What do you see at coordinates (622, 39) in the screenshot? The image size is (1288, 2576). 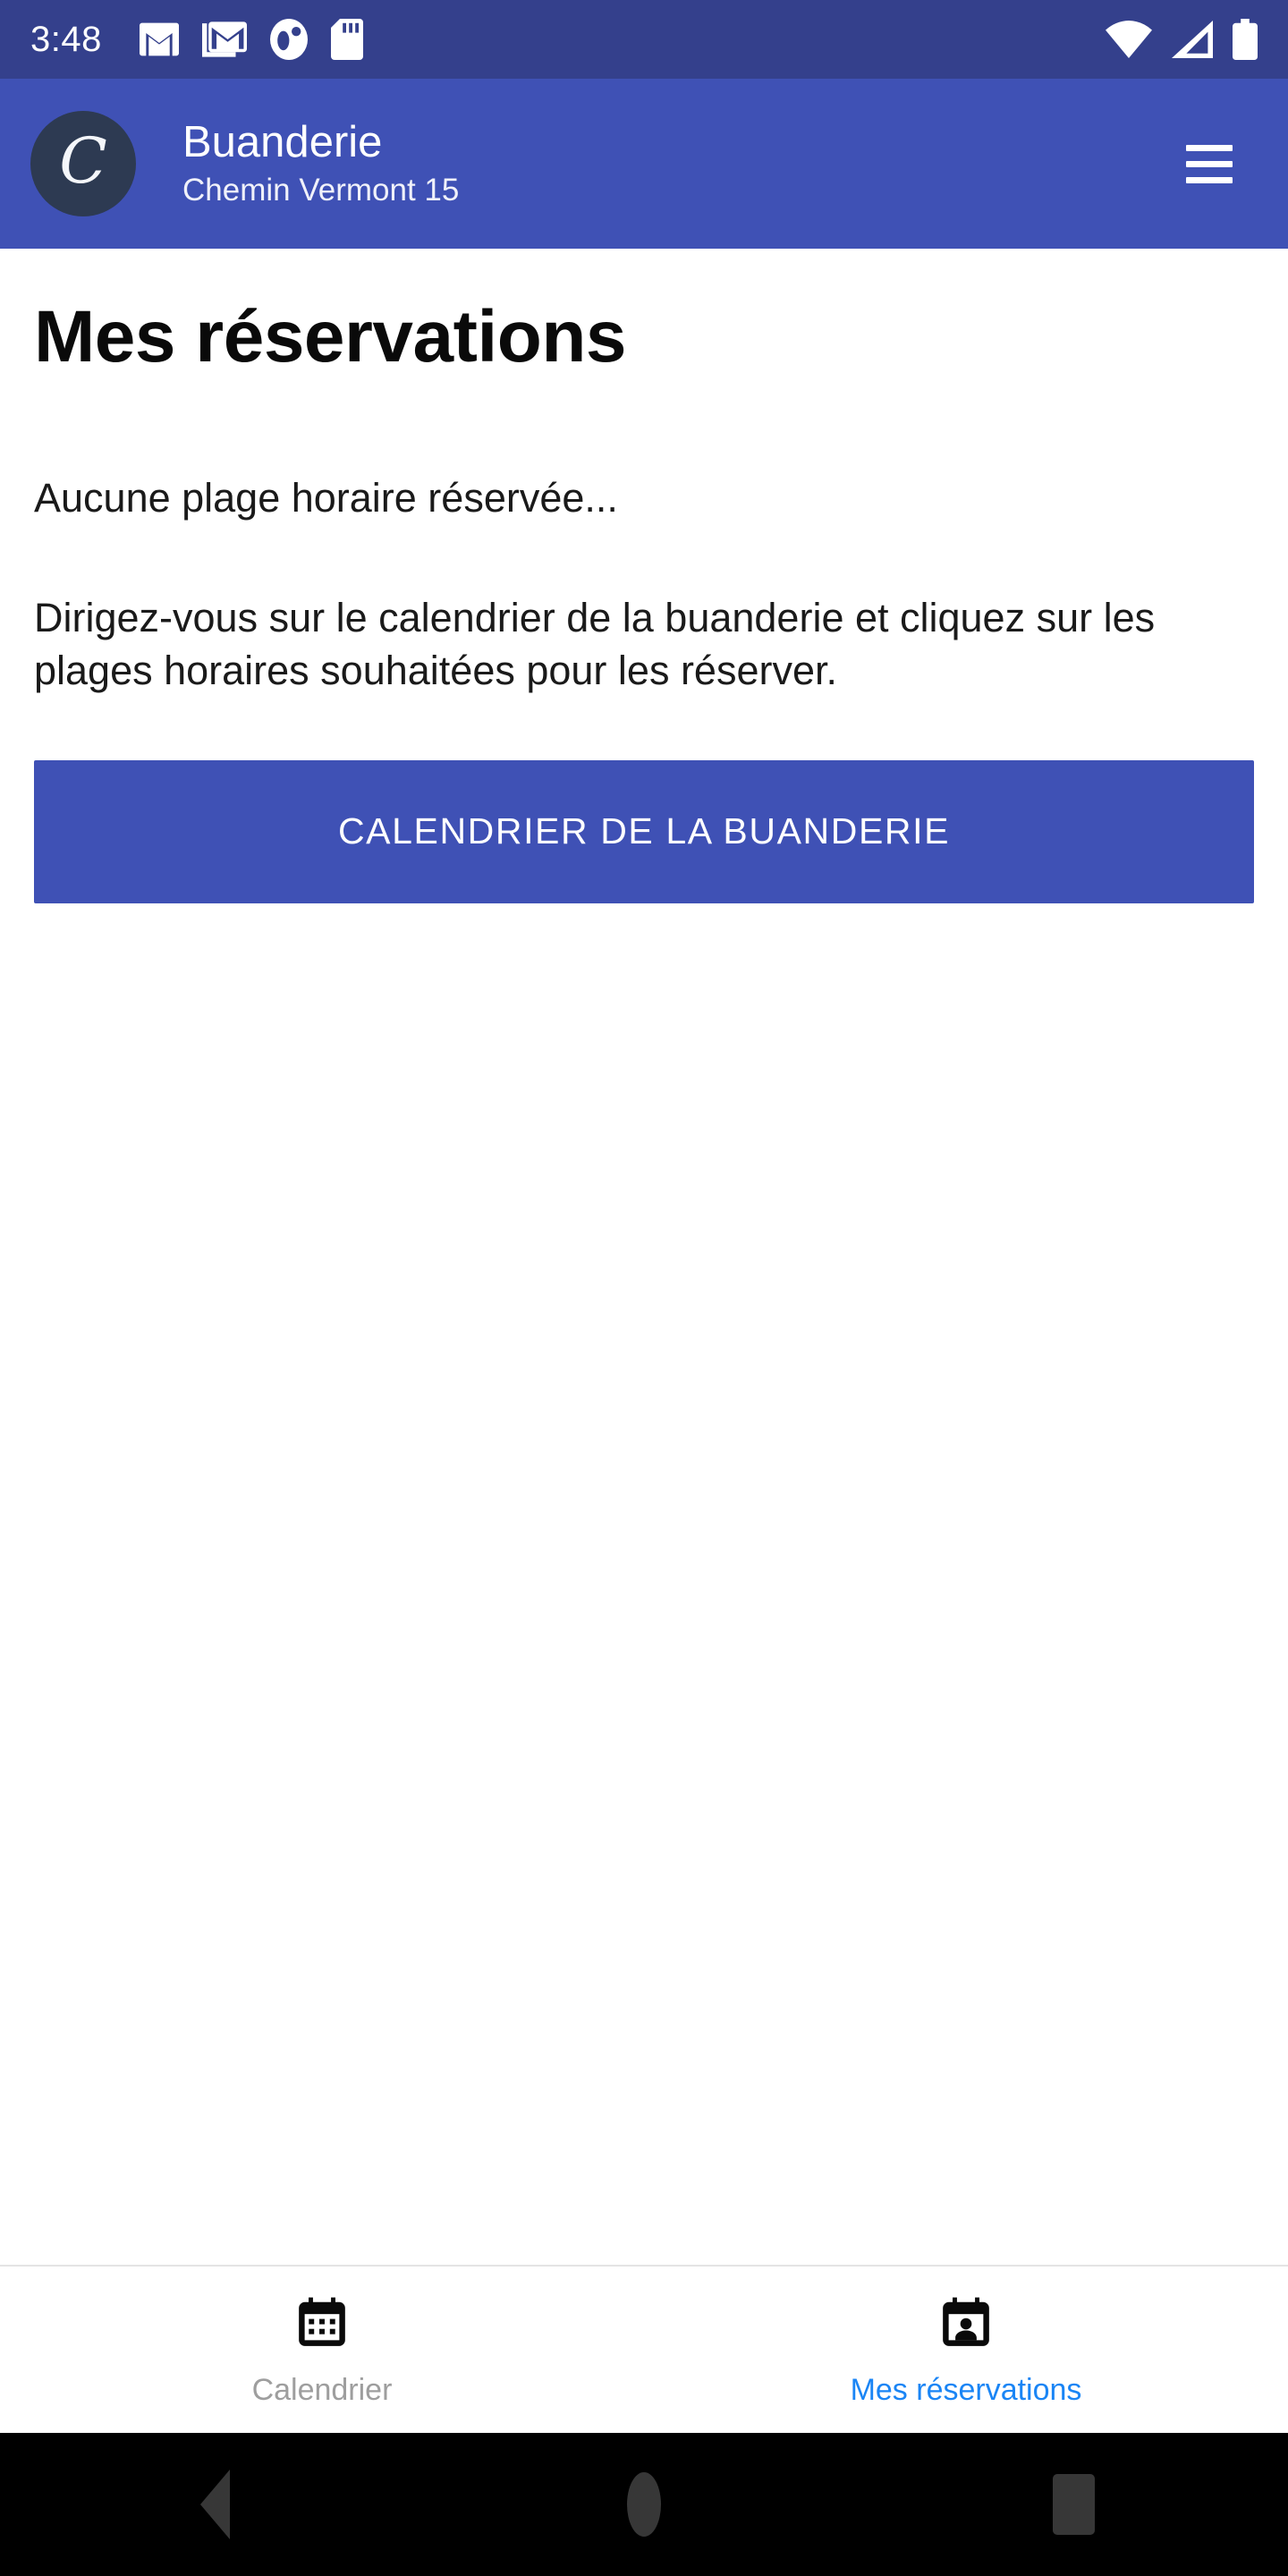 I see `status-bar-notification-icons` at bounding box center [622, 39].